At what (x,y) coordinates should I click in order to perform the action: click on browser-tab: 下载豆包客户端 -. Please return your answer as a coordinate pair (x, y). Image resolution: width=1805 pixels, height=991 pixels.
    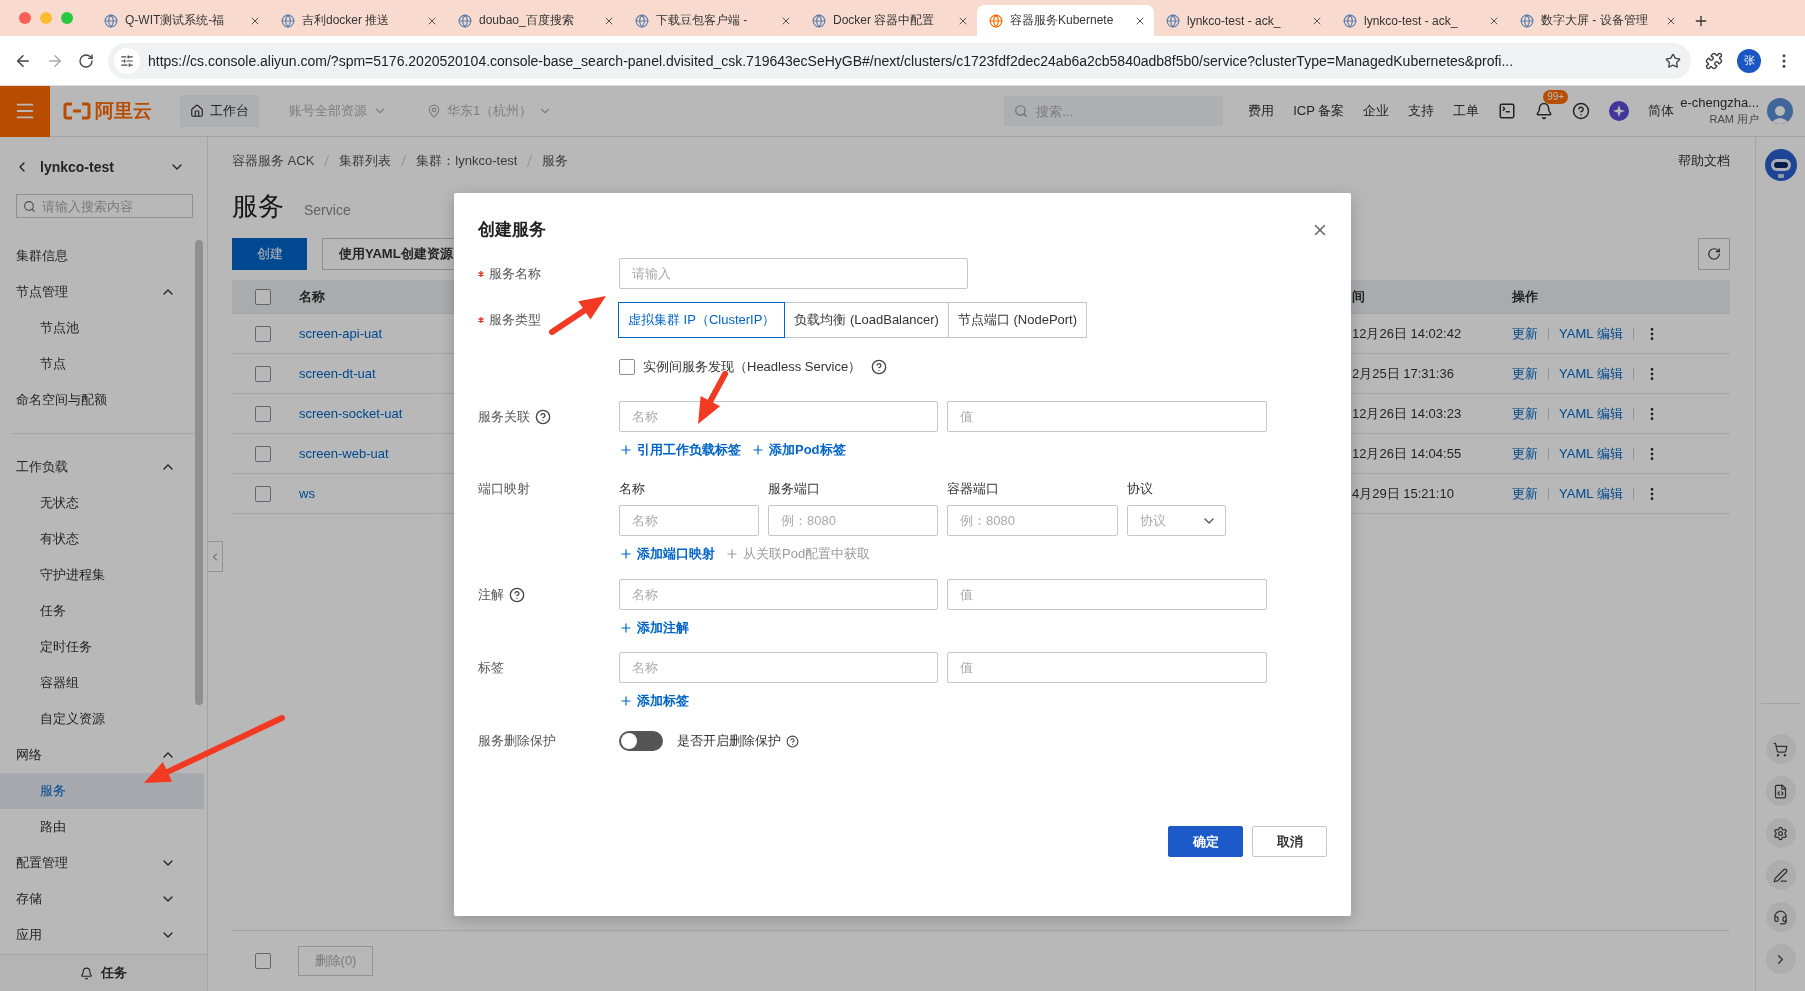
    Looking at the image, I should click on (711, 20).